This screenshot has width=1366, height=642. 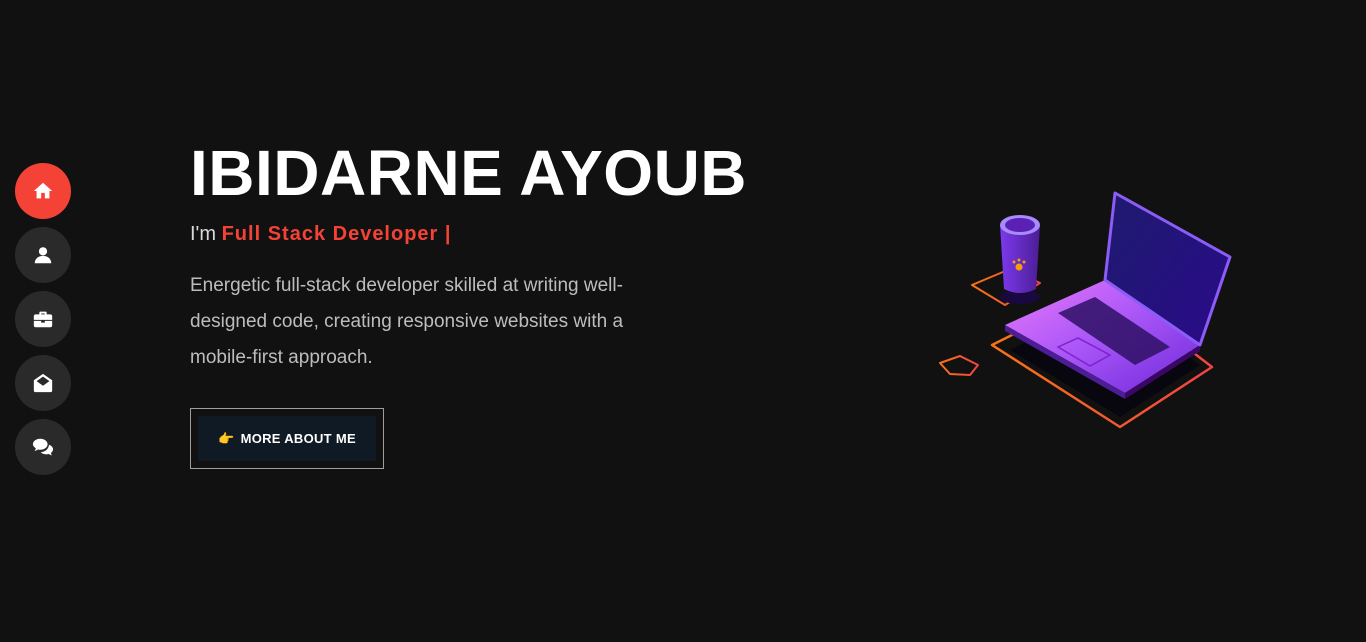 I want to click on more-about-frame: 👉 MORE ABOUT ME, so click(x=287, y=438).